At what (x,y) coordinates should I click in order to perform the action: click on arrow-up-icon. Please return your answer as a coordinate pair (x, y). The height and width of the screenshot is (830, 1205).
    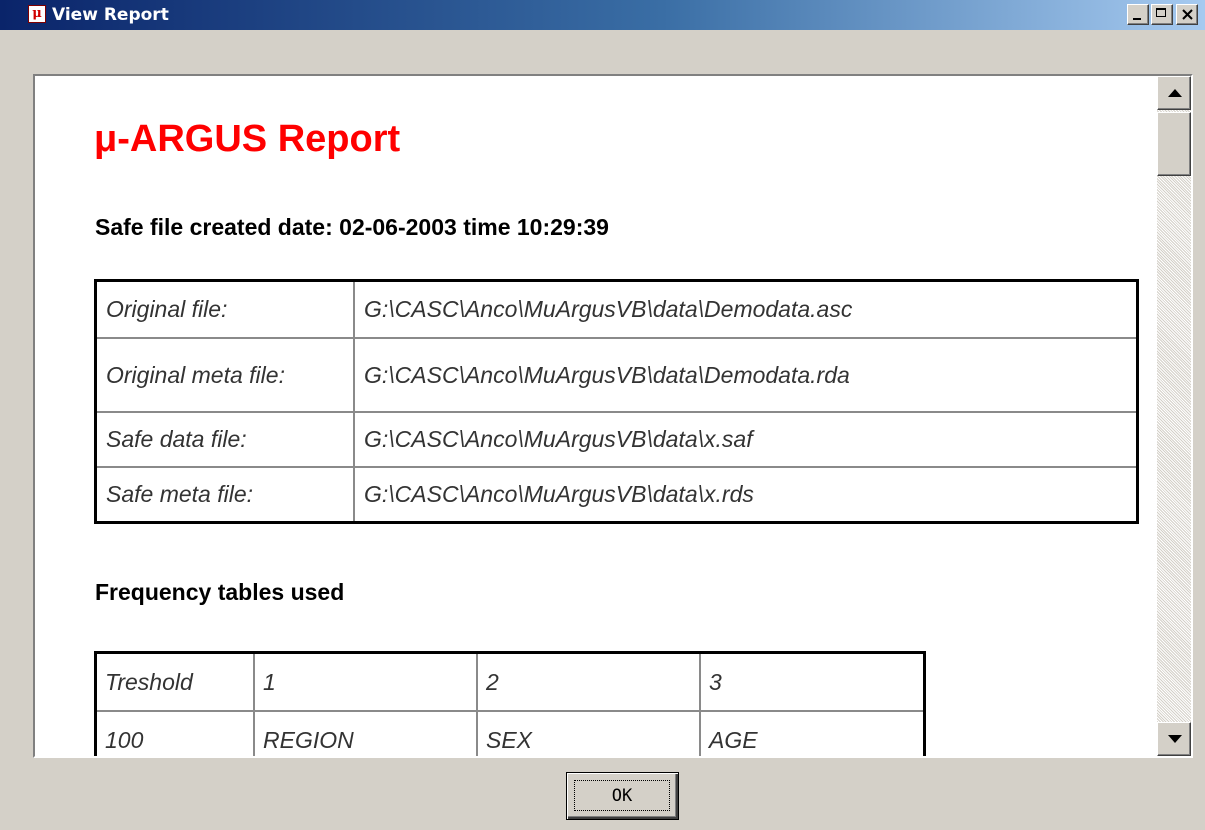
    Looking at the image, I should click on (1175, 93).